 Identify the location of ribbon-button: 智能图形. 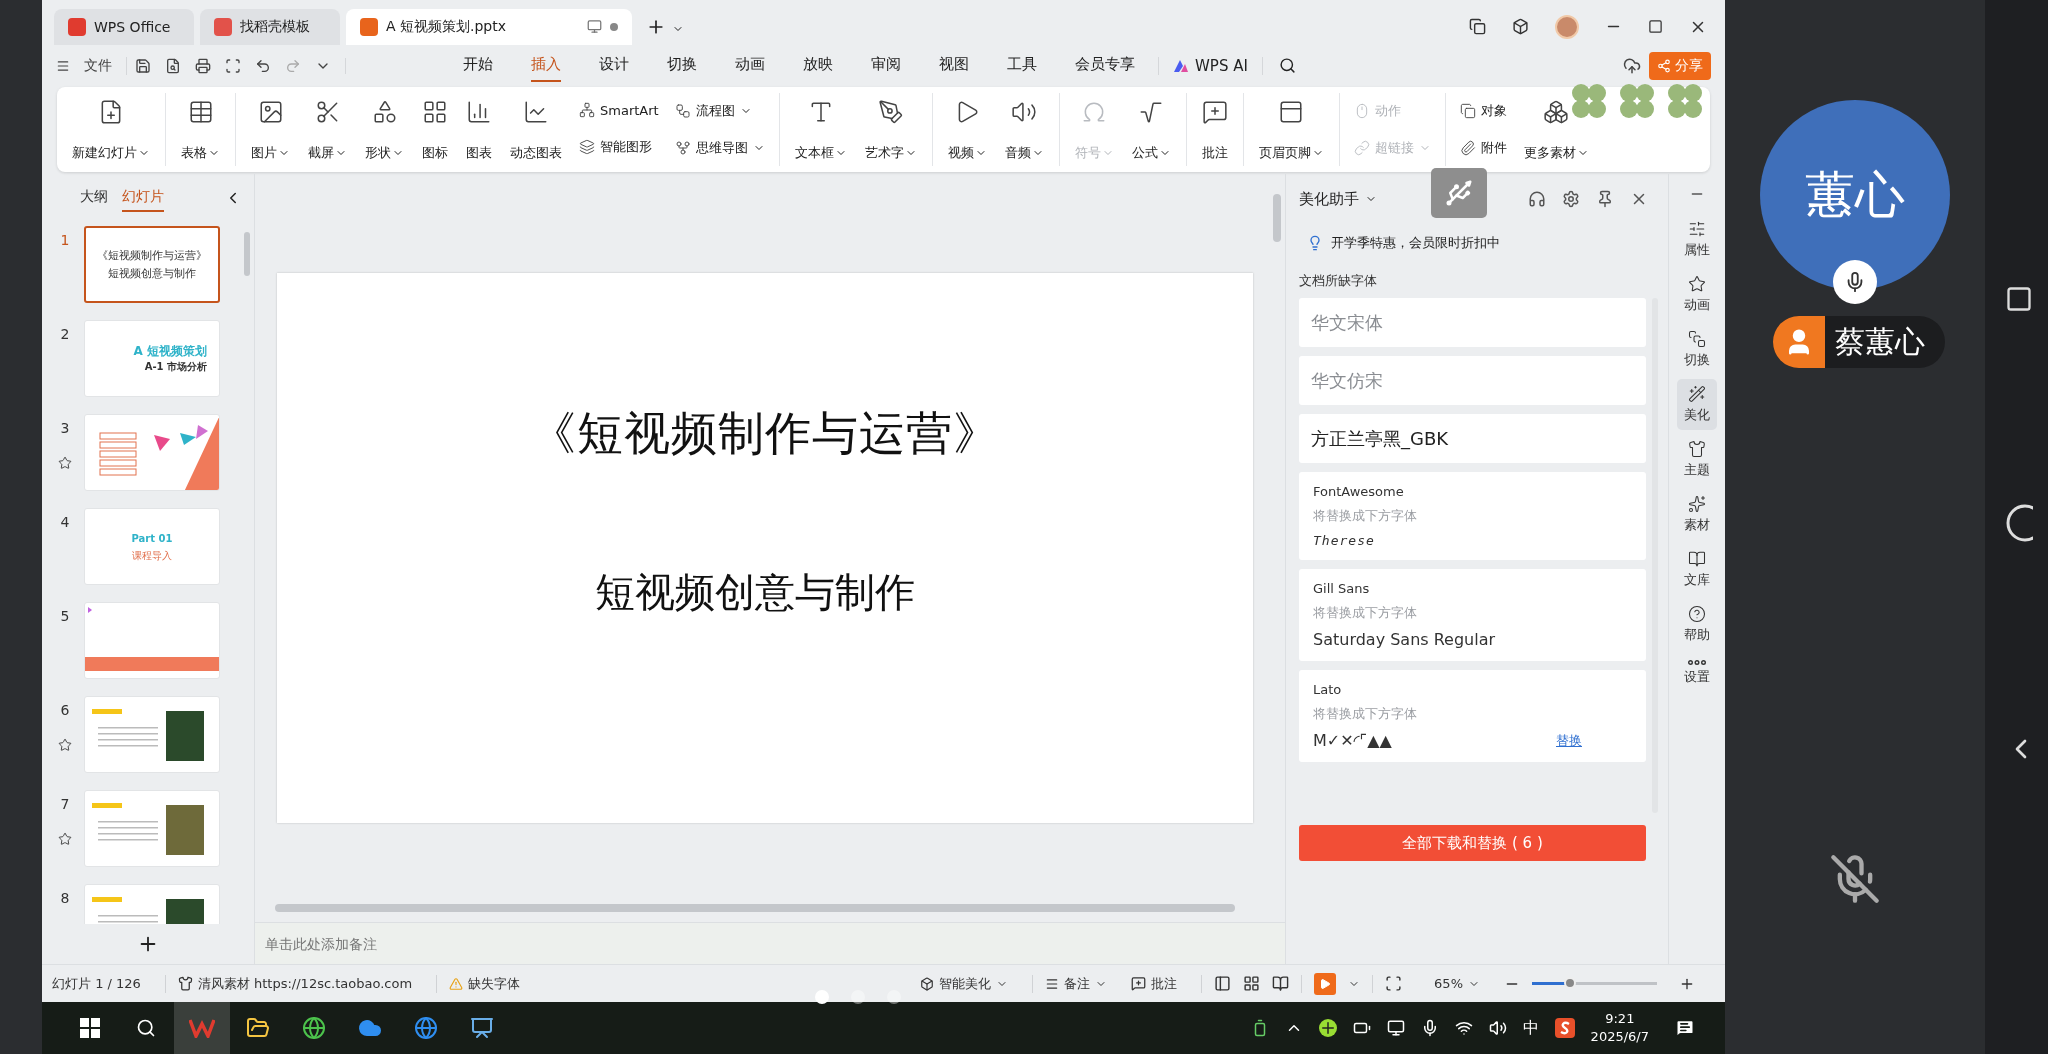
(619, 147).